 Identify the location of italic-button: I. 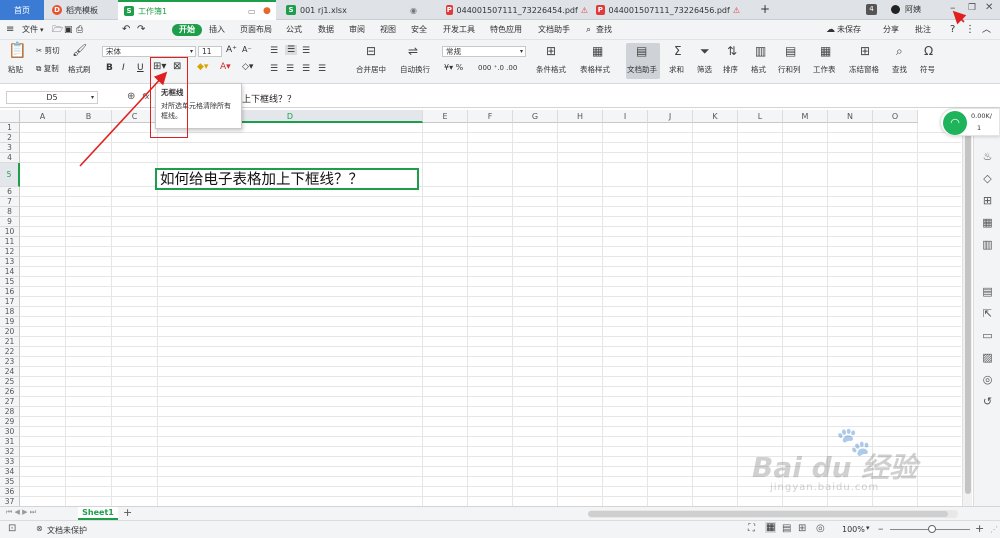
(123, 68).